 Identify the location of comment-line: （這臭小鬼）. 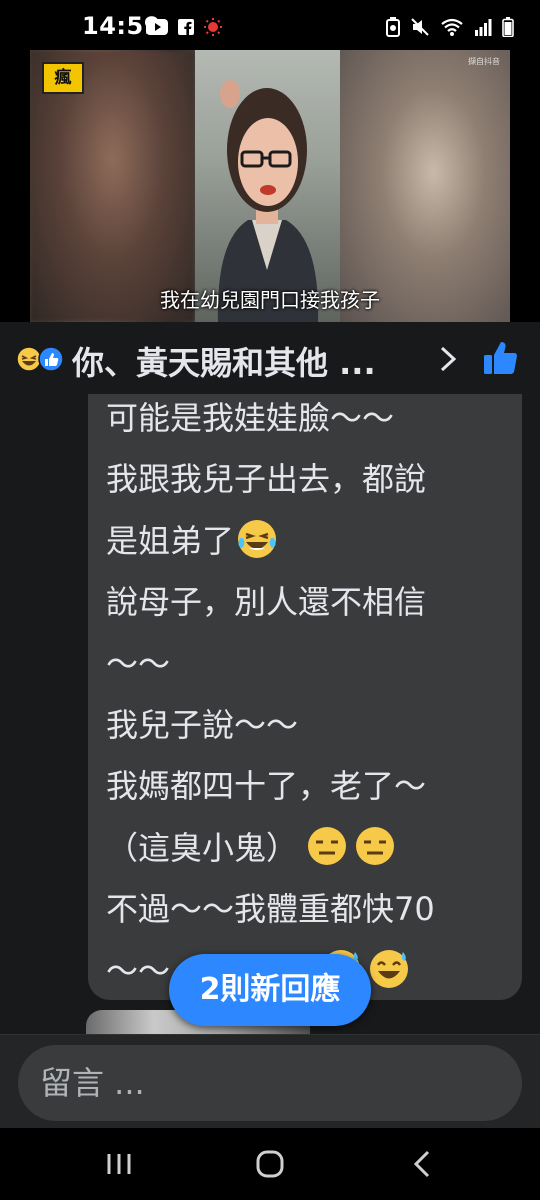
(311, 848).